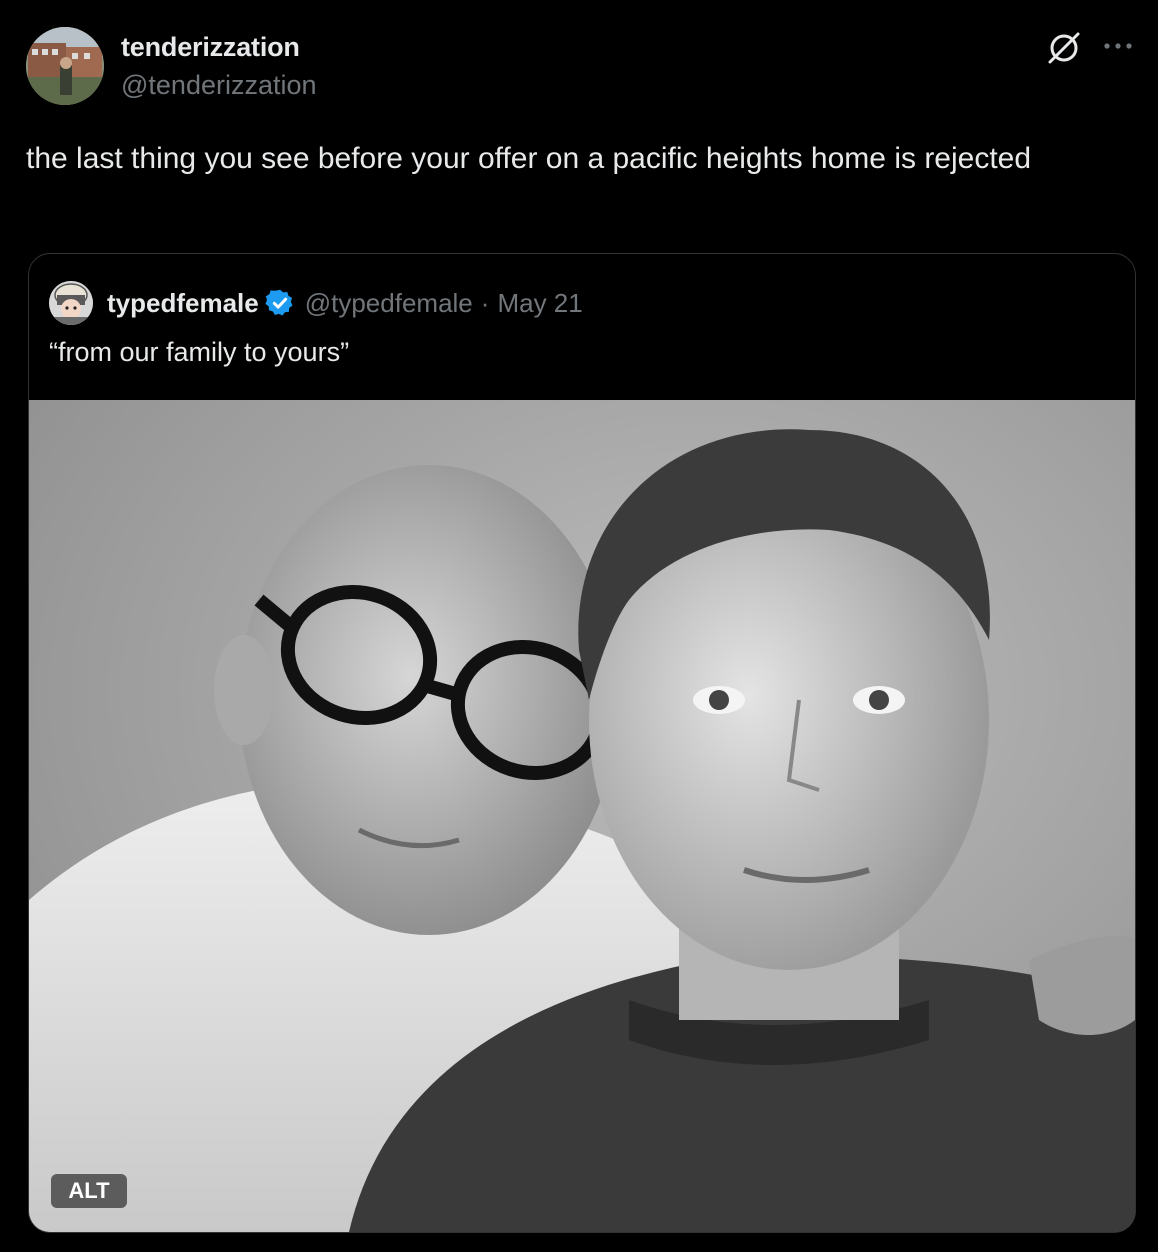  I want to click on author-avatar, so click(65, 66).